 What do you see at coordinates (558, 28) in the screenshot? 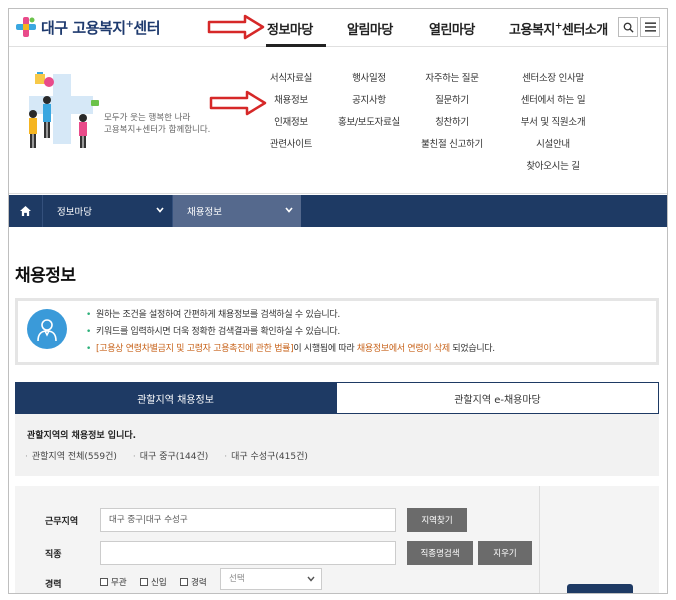
I see `nav-about: 고용복지+센터소개` at bounding box center [558, 28].